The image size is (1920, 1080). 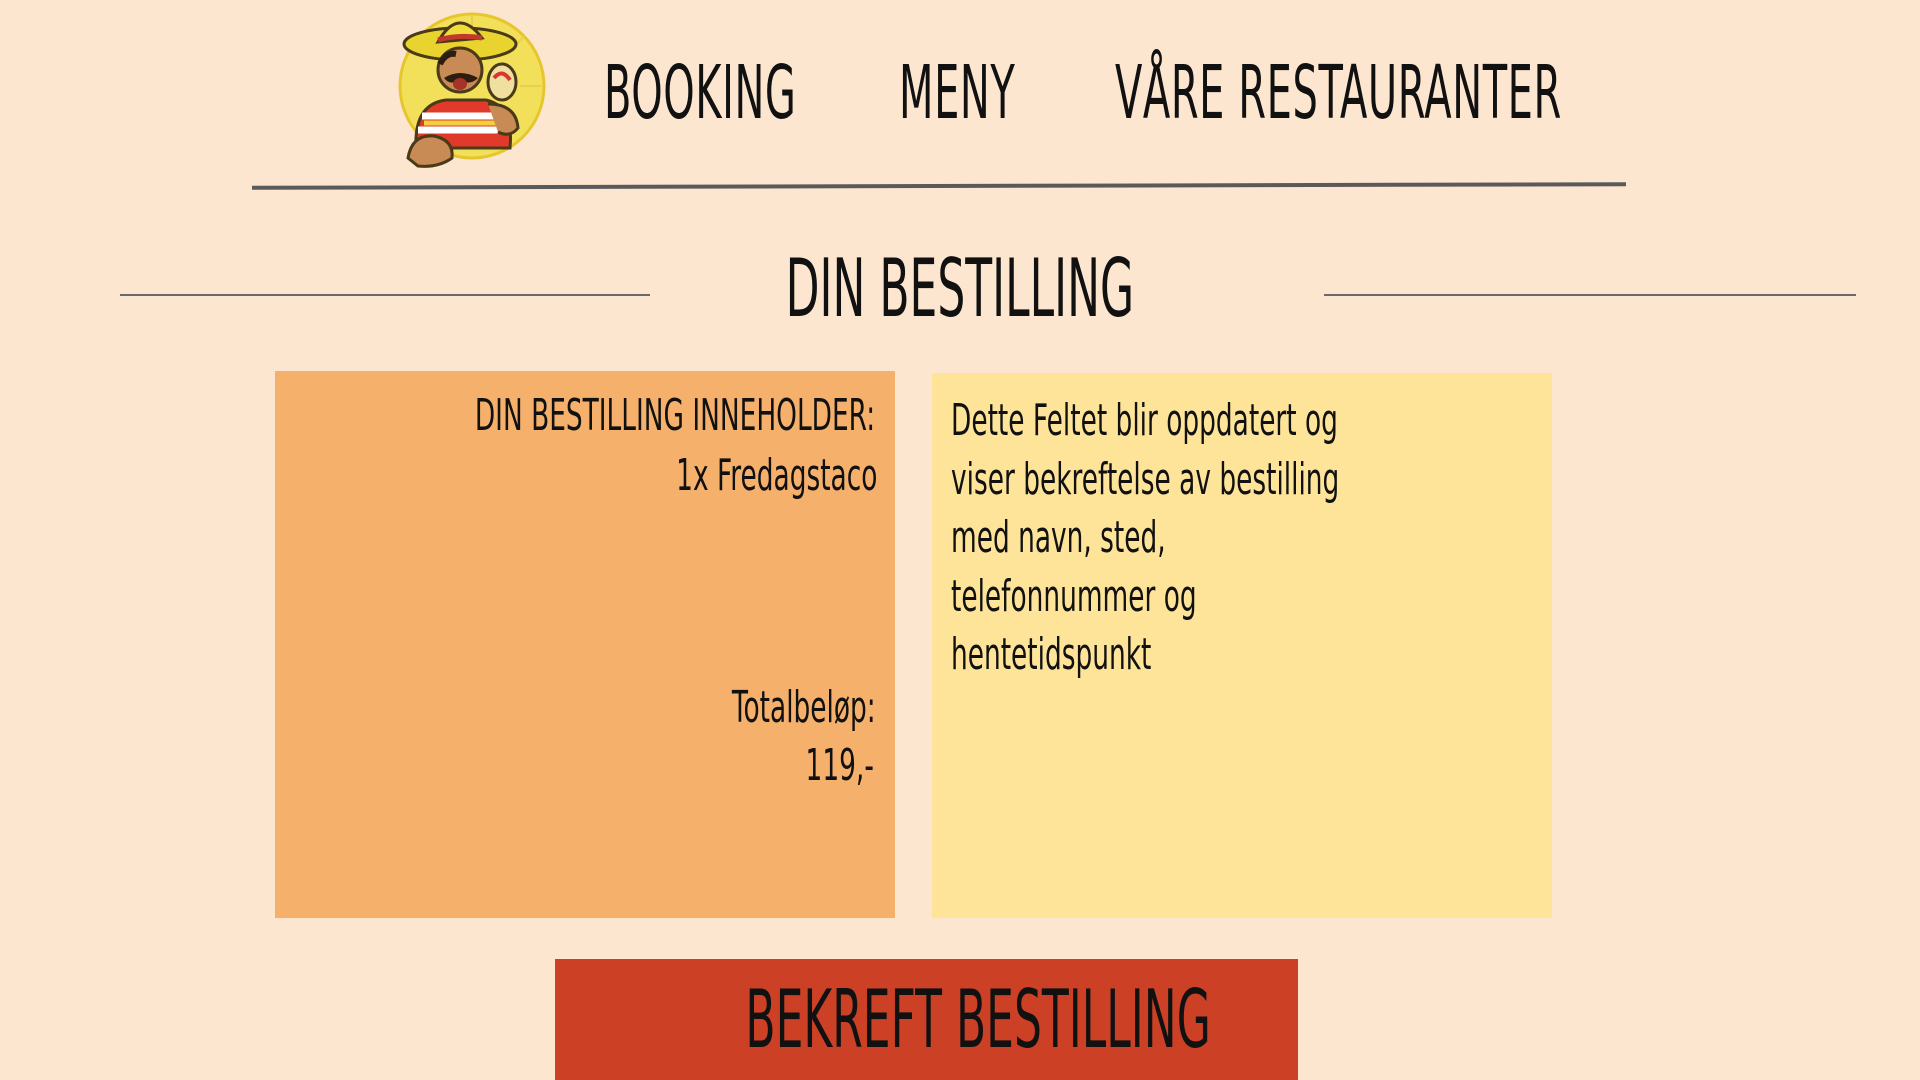 I want to click on page-title: DIN BESTILLING, so click(x=960, y=289).